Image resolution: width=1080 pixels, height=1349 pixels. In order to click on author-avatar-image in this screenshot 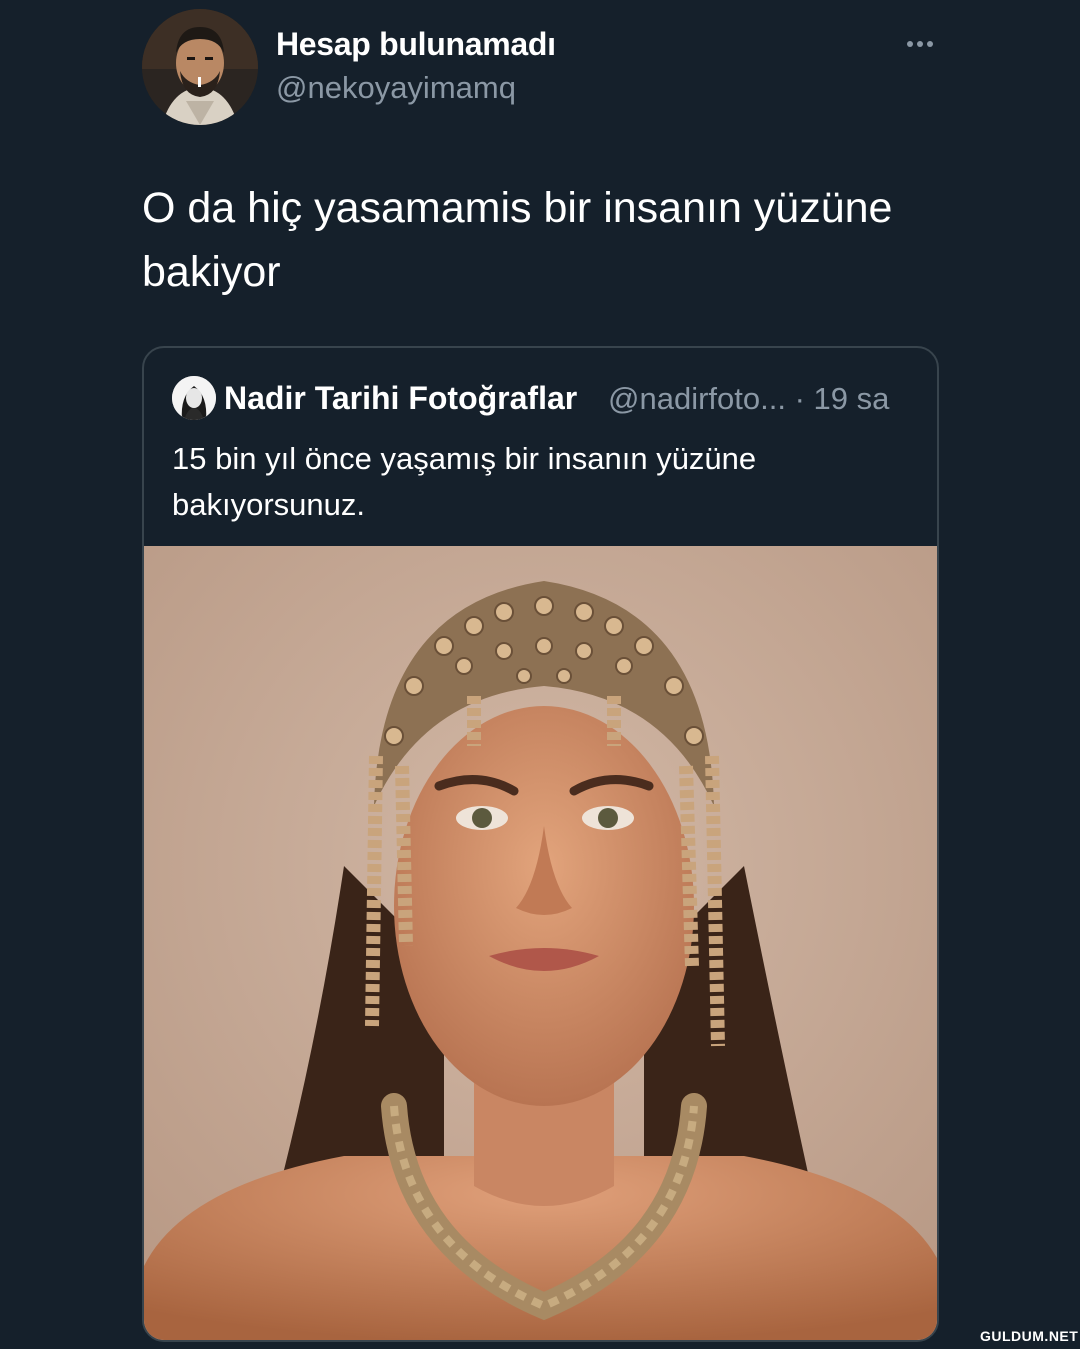, I will do `click(200, 67)`.